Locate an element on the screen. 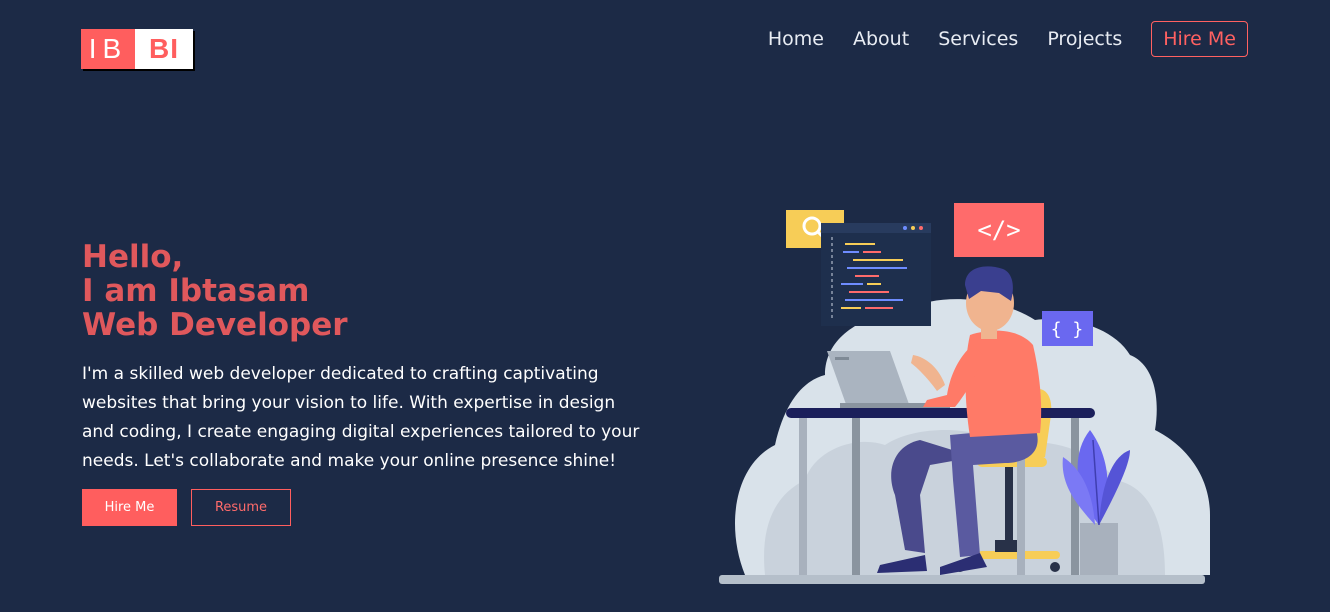 The height and width of the screenshot is (612, 1330). braces-text: { } is located at coordinates (1067, 329).